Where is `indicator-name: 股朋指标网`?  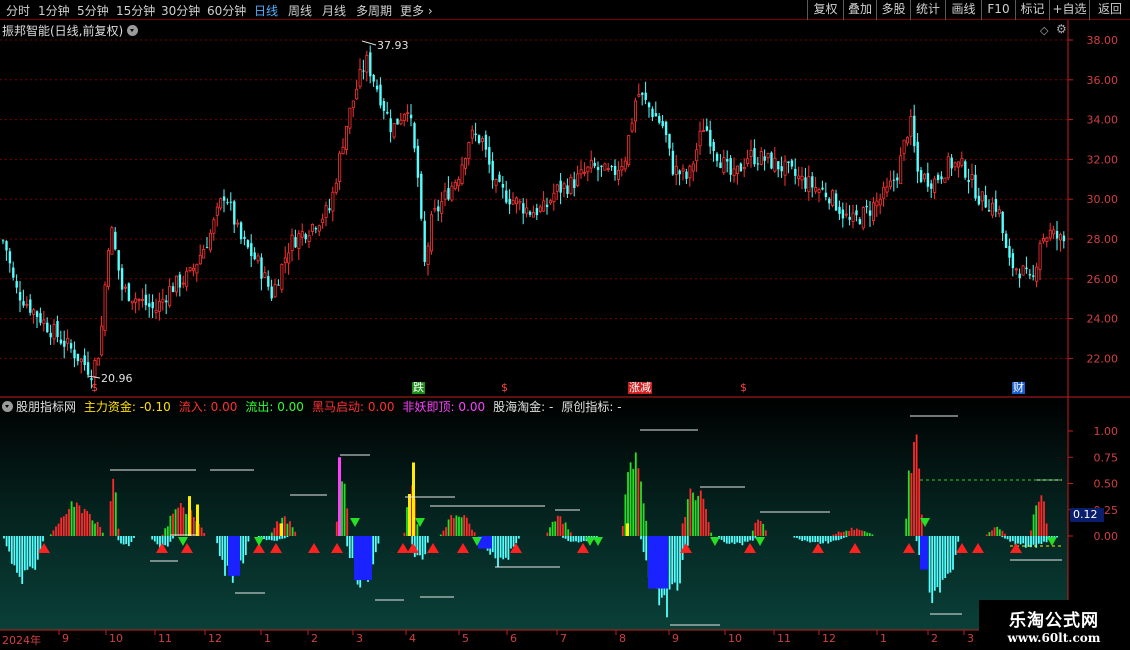 indicator-name: 股朋指标网 is located at coordinates (46, 407).